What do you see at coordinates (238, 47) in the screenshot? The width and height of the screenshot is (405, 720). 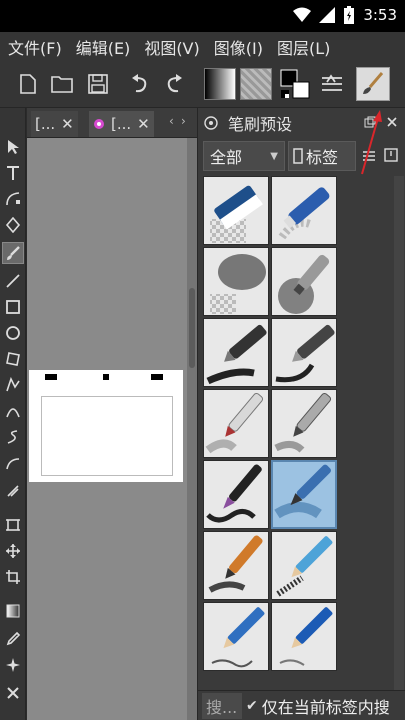 I see `menu-image: 图像(I)` at bounding box center [238, 47].